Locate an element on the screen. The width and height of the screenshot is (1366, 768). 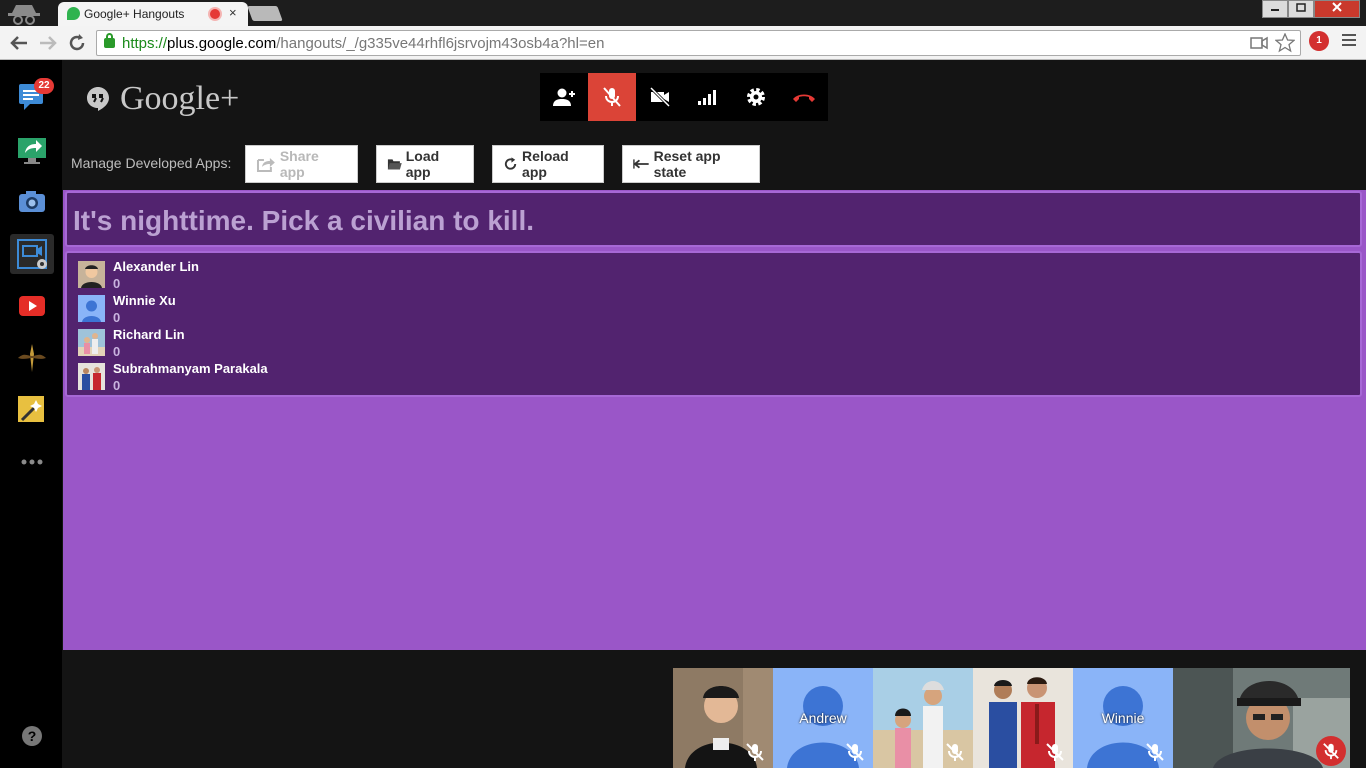
omnibox-icons is located at coordinates (1272, 43).